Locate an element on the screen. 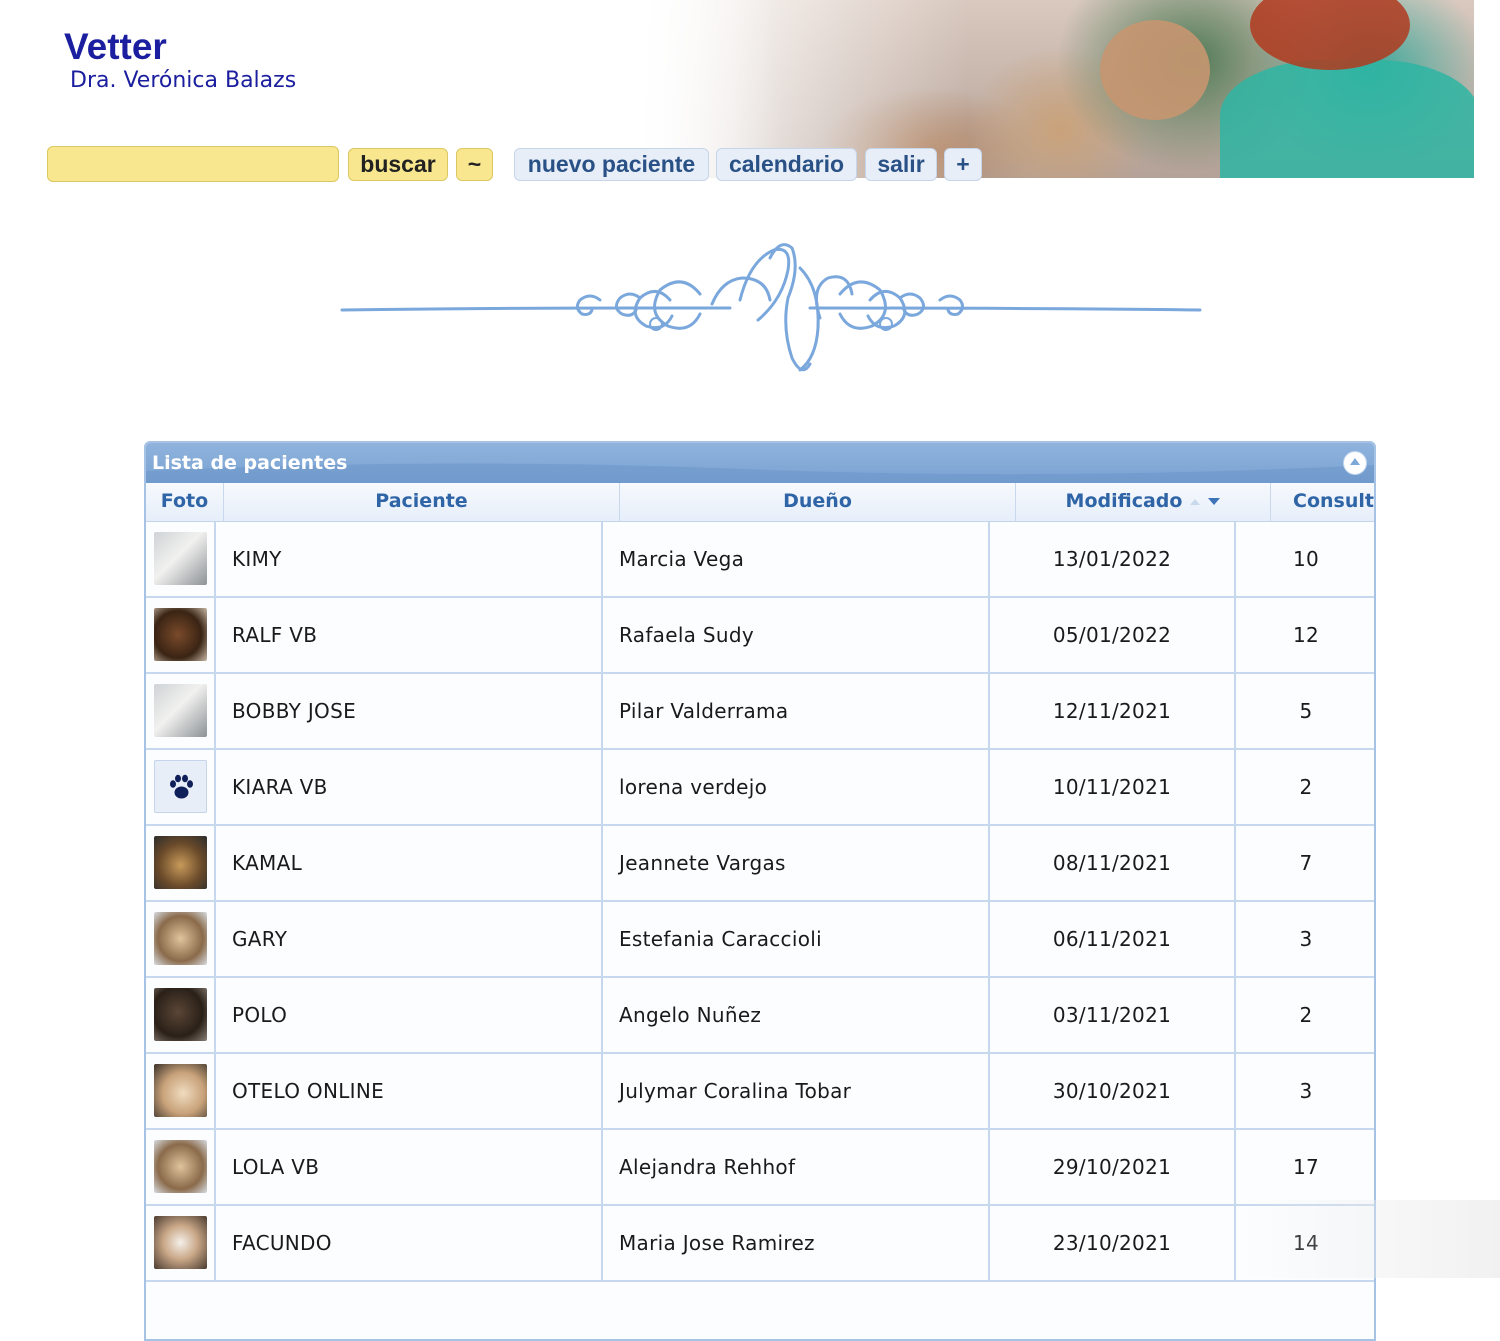 This screenshot has width=1500, height=1341. search-input is located at coordinates (193, 164).